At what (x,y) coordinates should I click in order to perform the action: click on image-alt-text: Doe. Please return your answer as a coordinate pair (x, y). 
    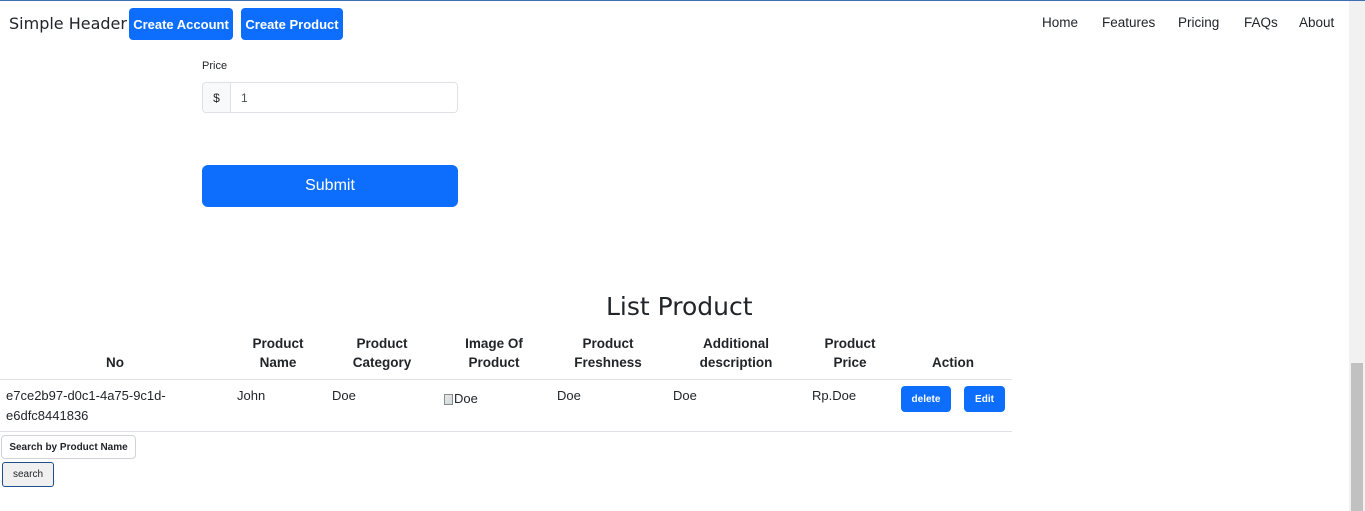
    Looking at the image, I should click on (466, 398).